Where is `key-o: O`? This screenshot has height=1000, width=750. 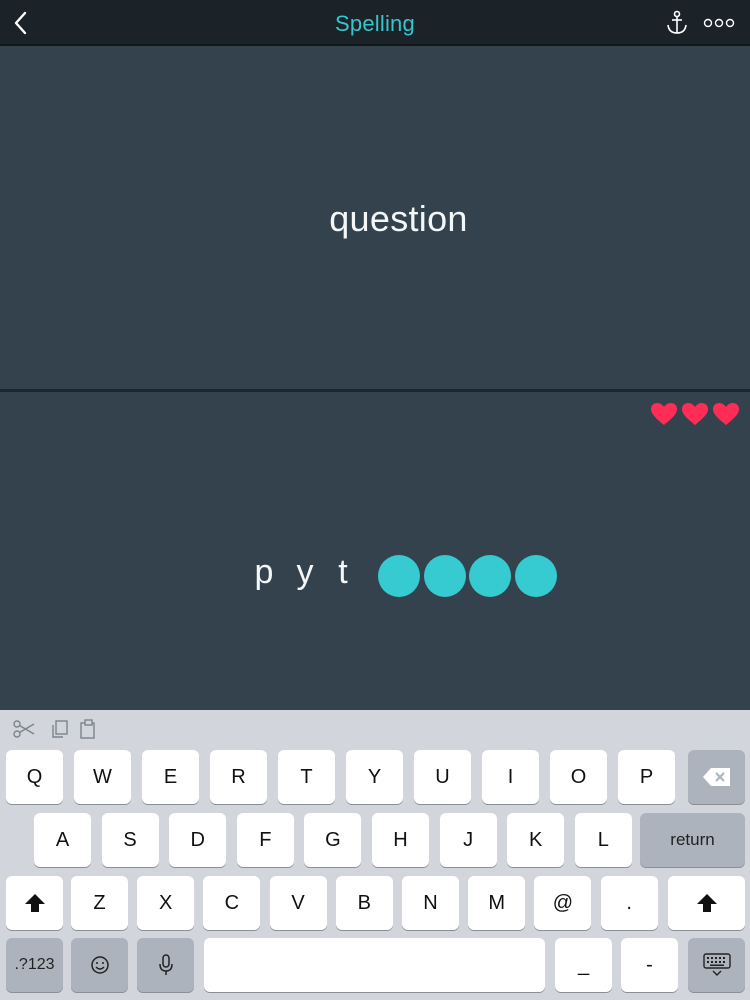
key-o: O is located at coordinates (578, 777).